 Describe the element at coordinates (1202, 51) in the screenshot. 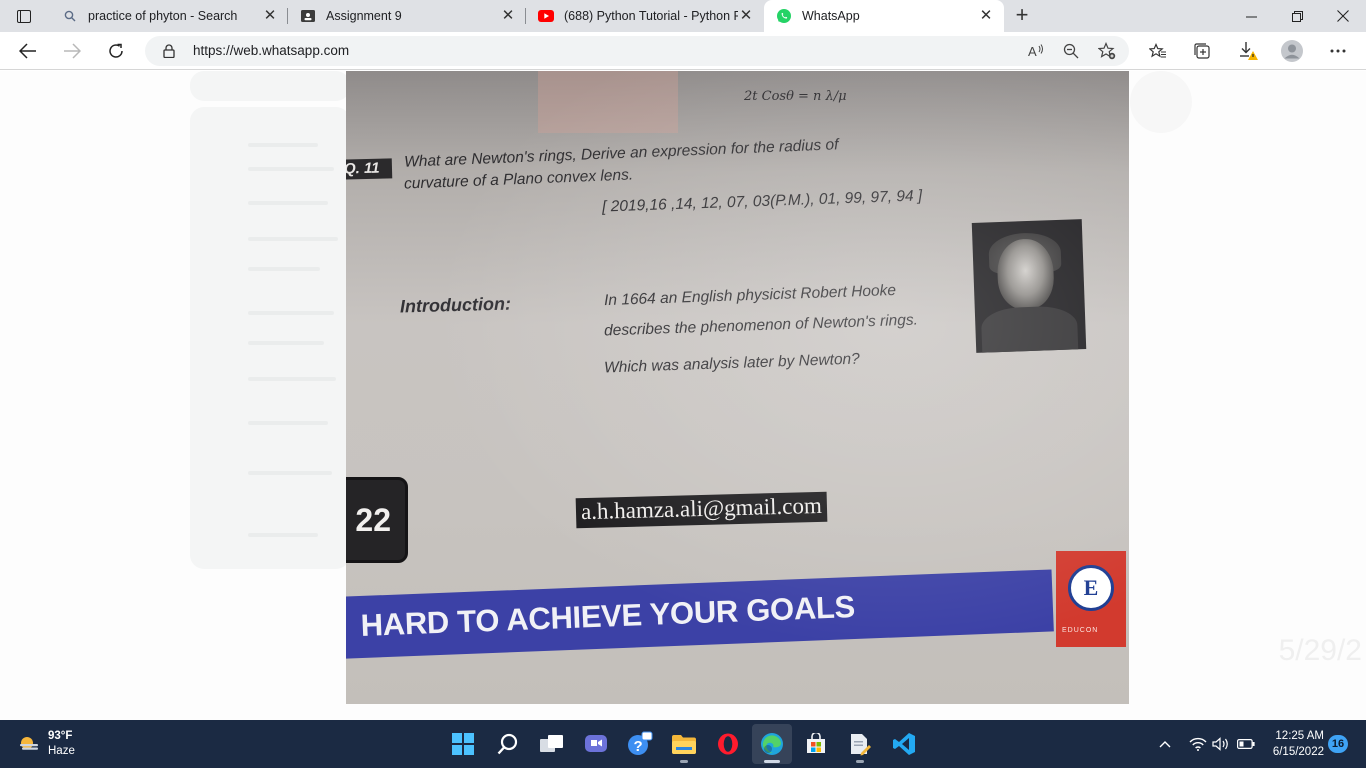

I see `collections-button` at that location.